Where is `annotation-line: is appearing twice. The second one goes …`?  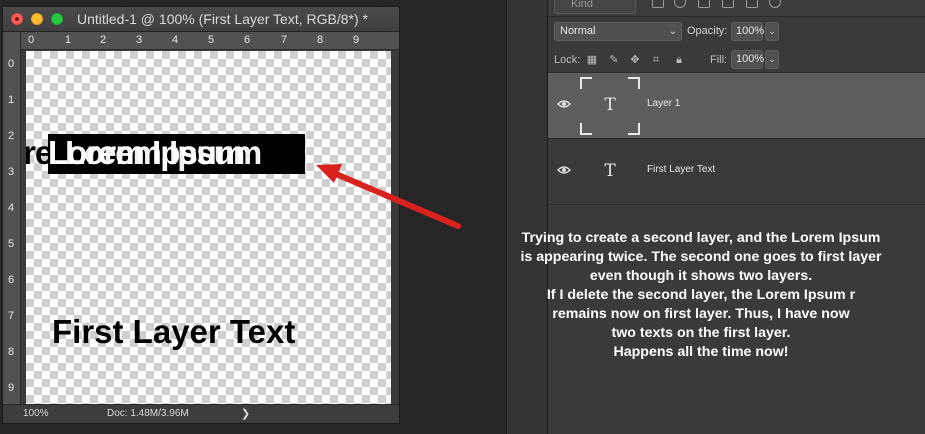 annotation-line: is appearing twice. The second one goes … is located at coordinates (701, 257).